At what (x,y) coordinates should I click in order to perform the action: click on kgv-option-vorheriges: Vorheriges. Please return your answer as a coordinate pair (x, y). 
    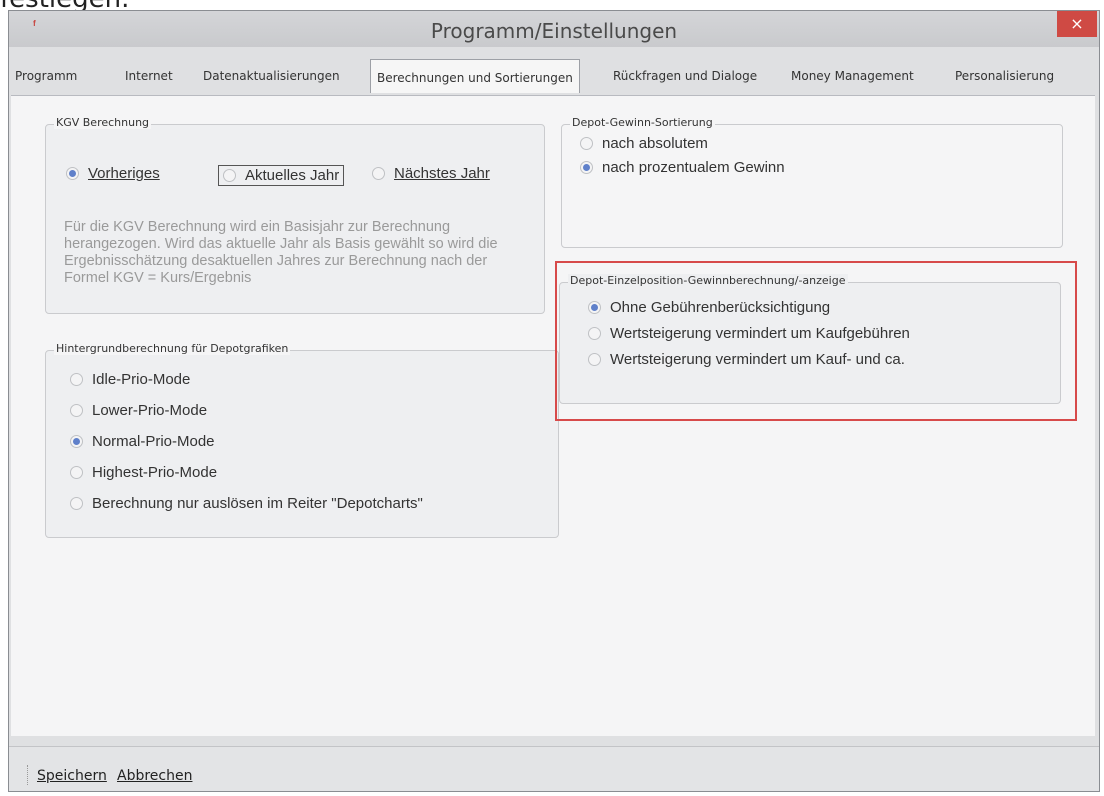
    Looking at the image, I should click on (113, 173).